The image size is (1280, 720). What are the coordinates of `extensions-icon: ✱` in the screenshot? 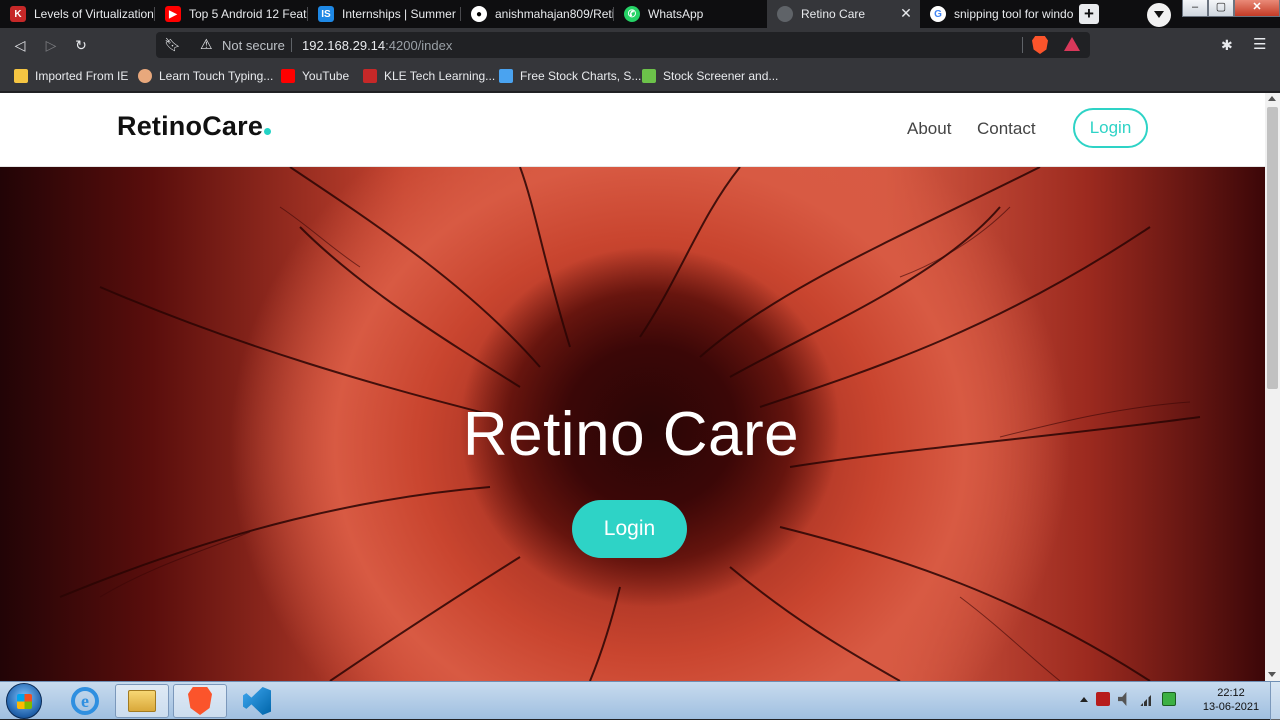 It's located at (1227, 45).